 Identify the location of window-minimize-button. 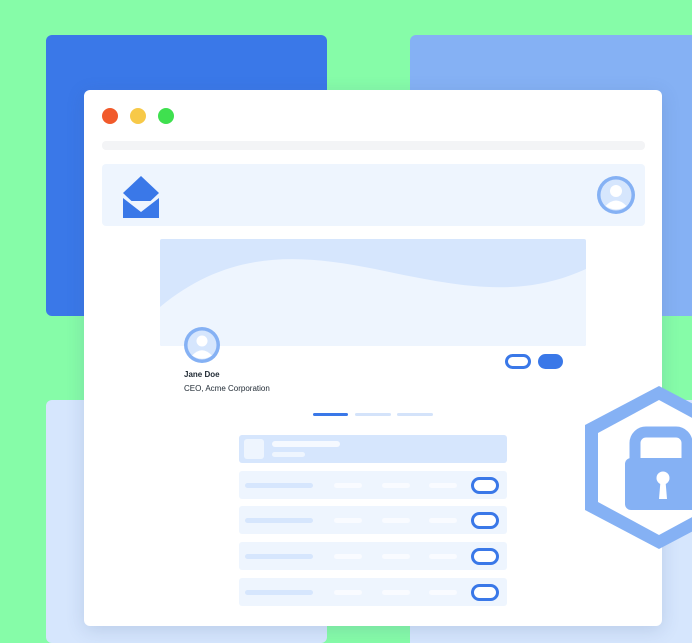
(138, 116).